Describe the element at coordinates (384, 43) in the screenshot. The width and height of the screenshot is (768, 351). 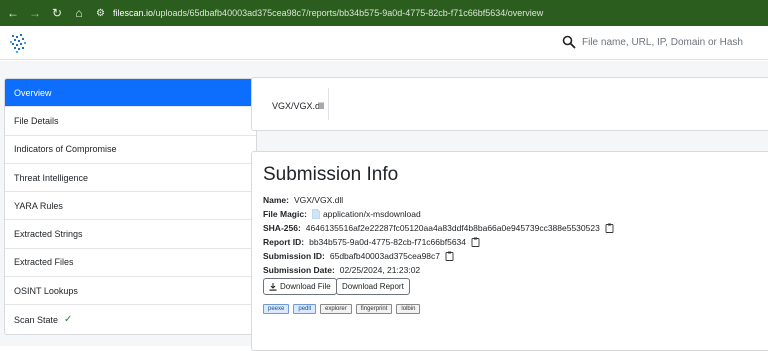
I see `app-header` at that location.